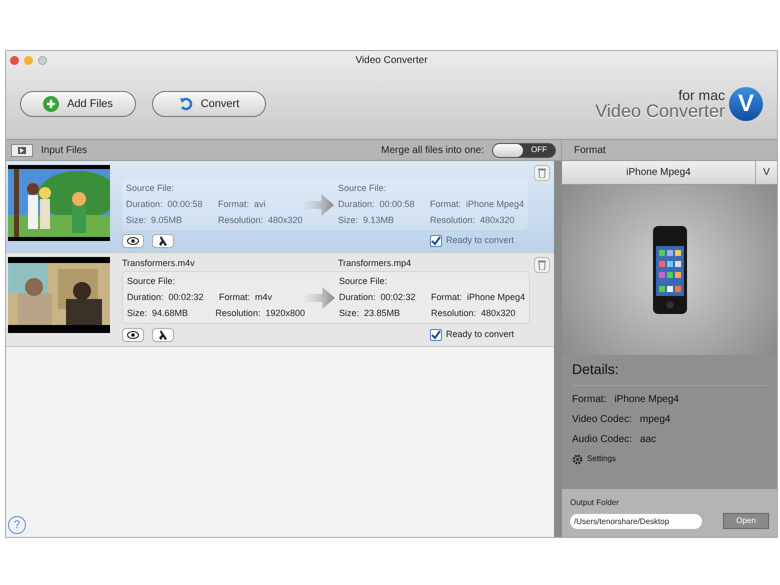 The width and height of the screenshot is (780, 585). What do you see at coordinates (701, 95) in the screenshot?
I see `logo-subtitle: for mac` at bounding box center [701, 95].